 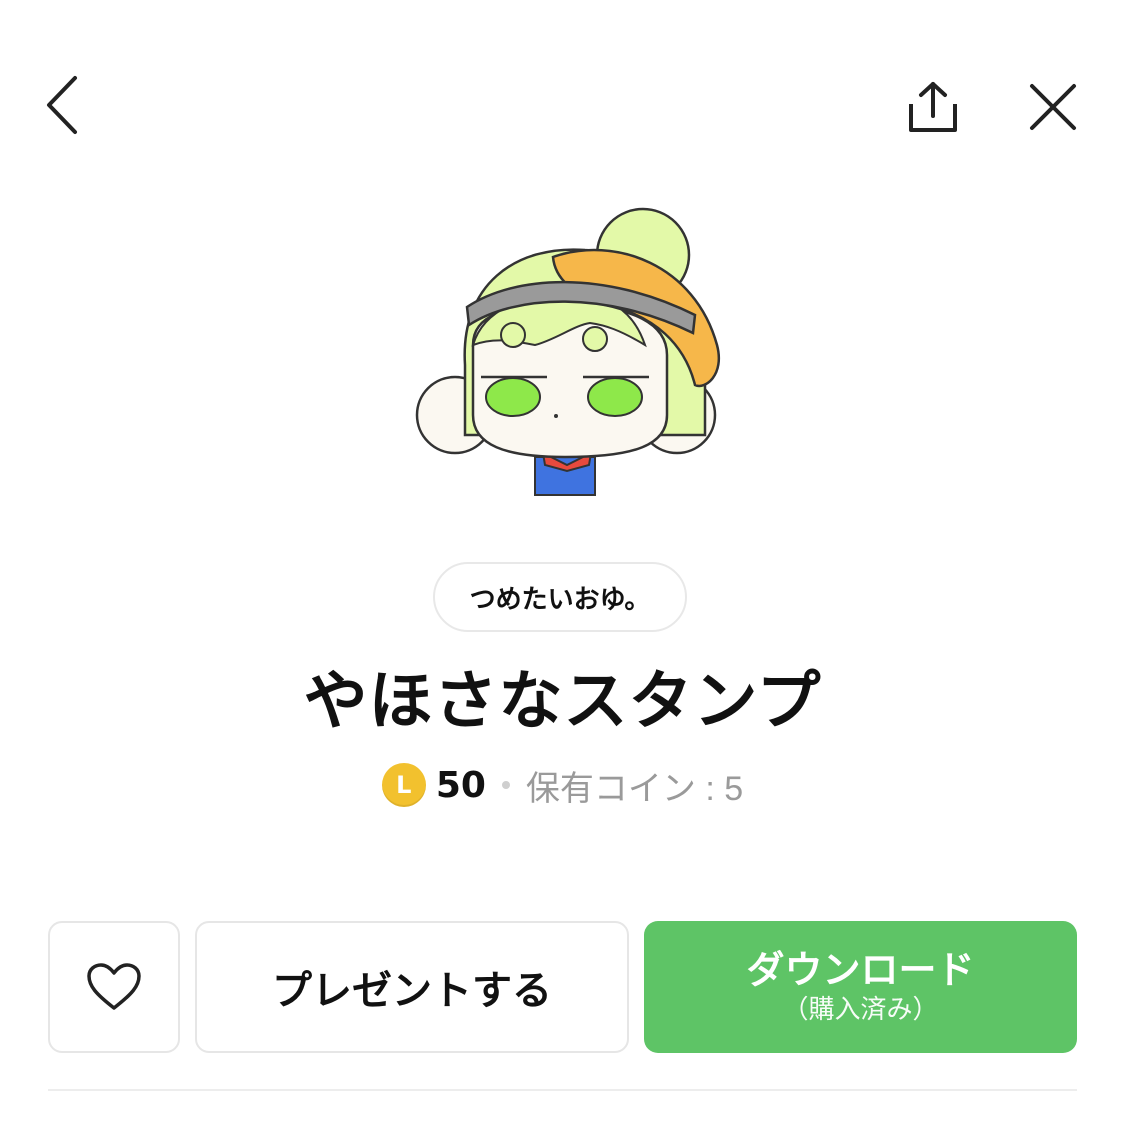 What do you see at coordinates (403, 785) in the screenshot?
I see `line-coin-icon: L` at bounding box center [403, 785].